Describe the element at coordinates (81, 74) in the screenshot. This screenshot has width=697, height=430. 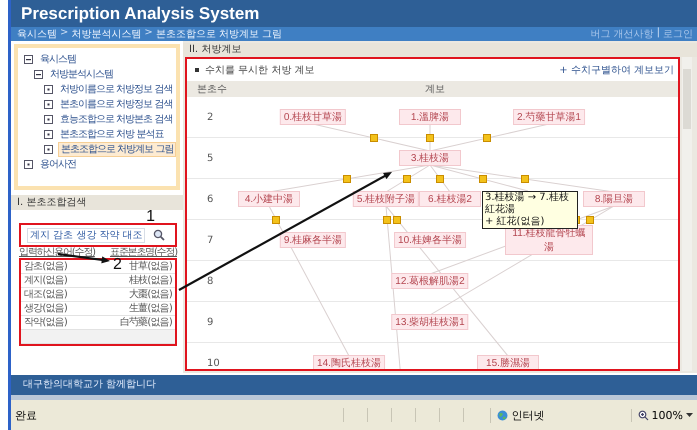
I see `tree-item: 처방분석시스템` at that location.